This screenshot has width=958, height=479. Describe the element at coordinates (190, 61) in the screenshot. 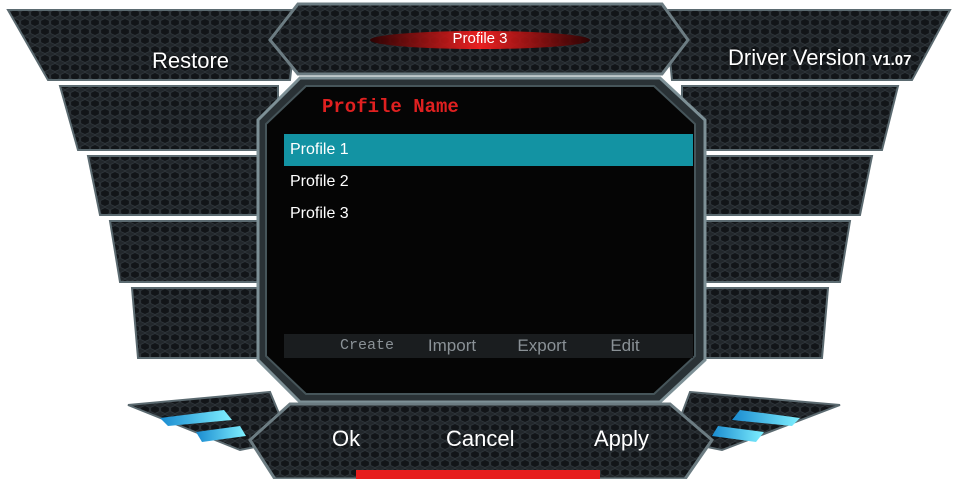

I see `restore-button: Restore` at that location.